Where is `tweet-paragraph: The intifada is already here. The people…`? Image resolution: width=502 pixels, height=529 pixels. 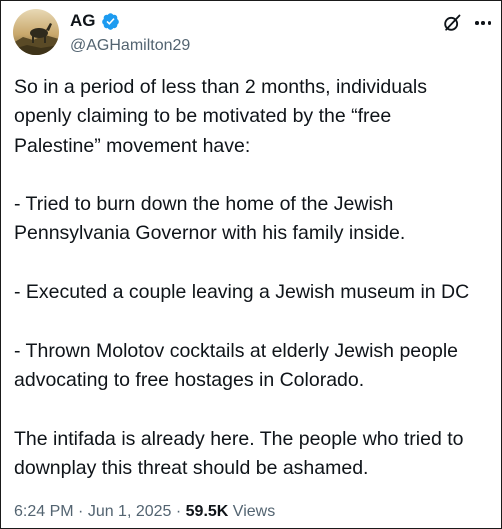
tweet-paragraph: The intifada is already here. The people… is located at coordinates (257, 454).